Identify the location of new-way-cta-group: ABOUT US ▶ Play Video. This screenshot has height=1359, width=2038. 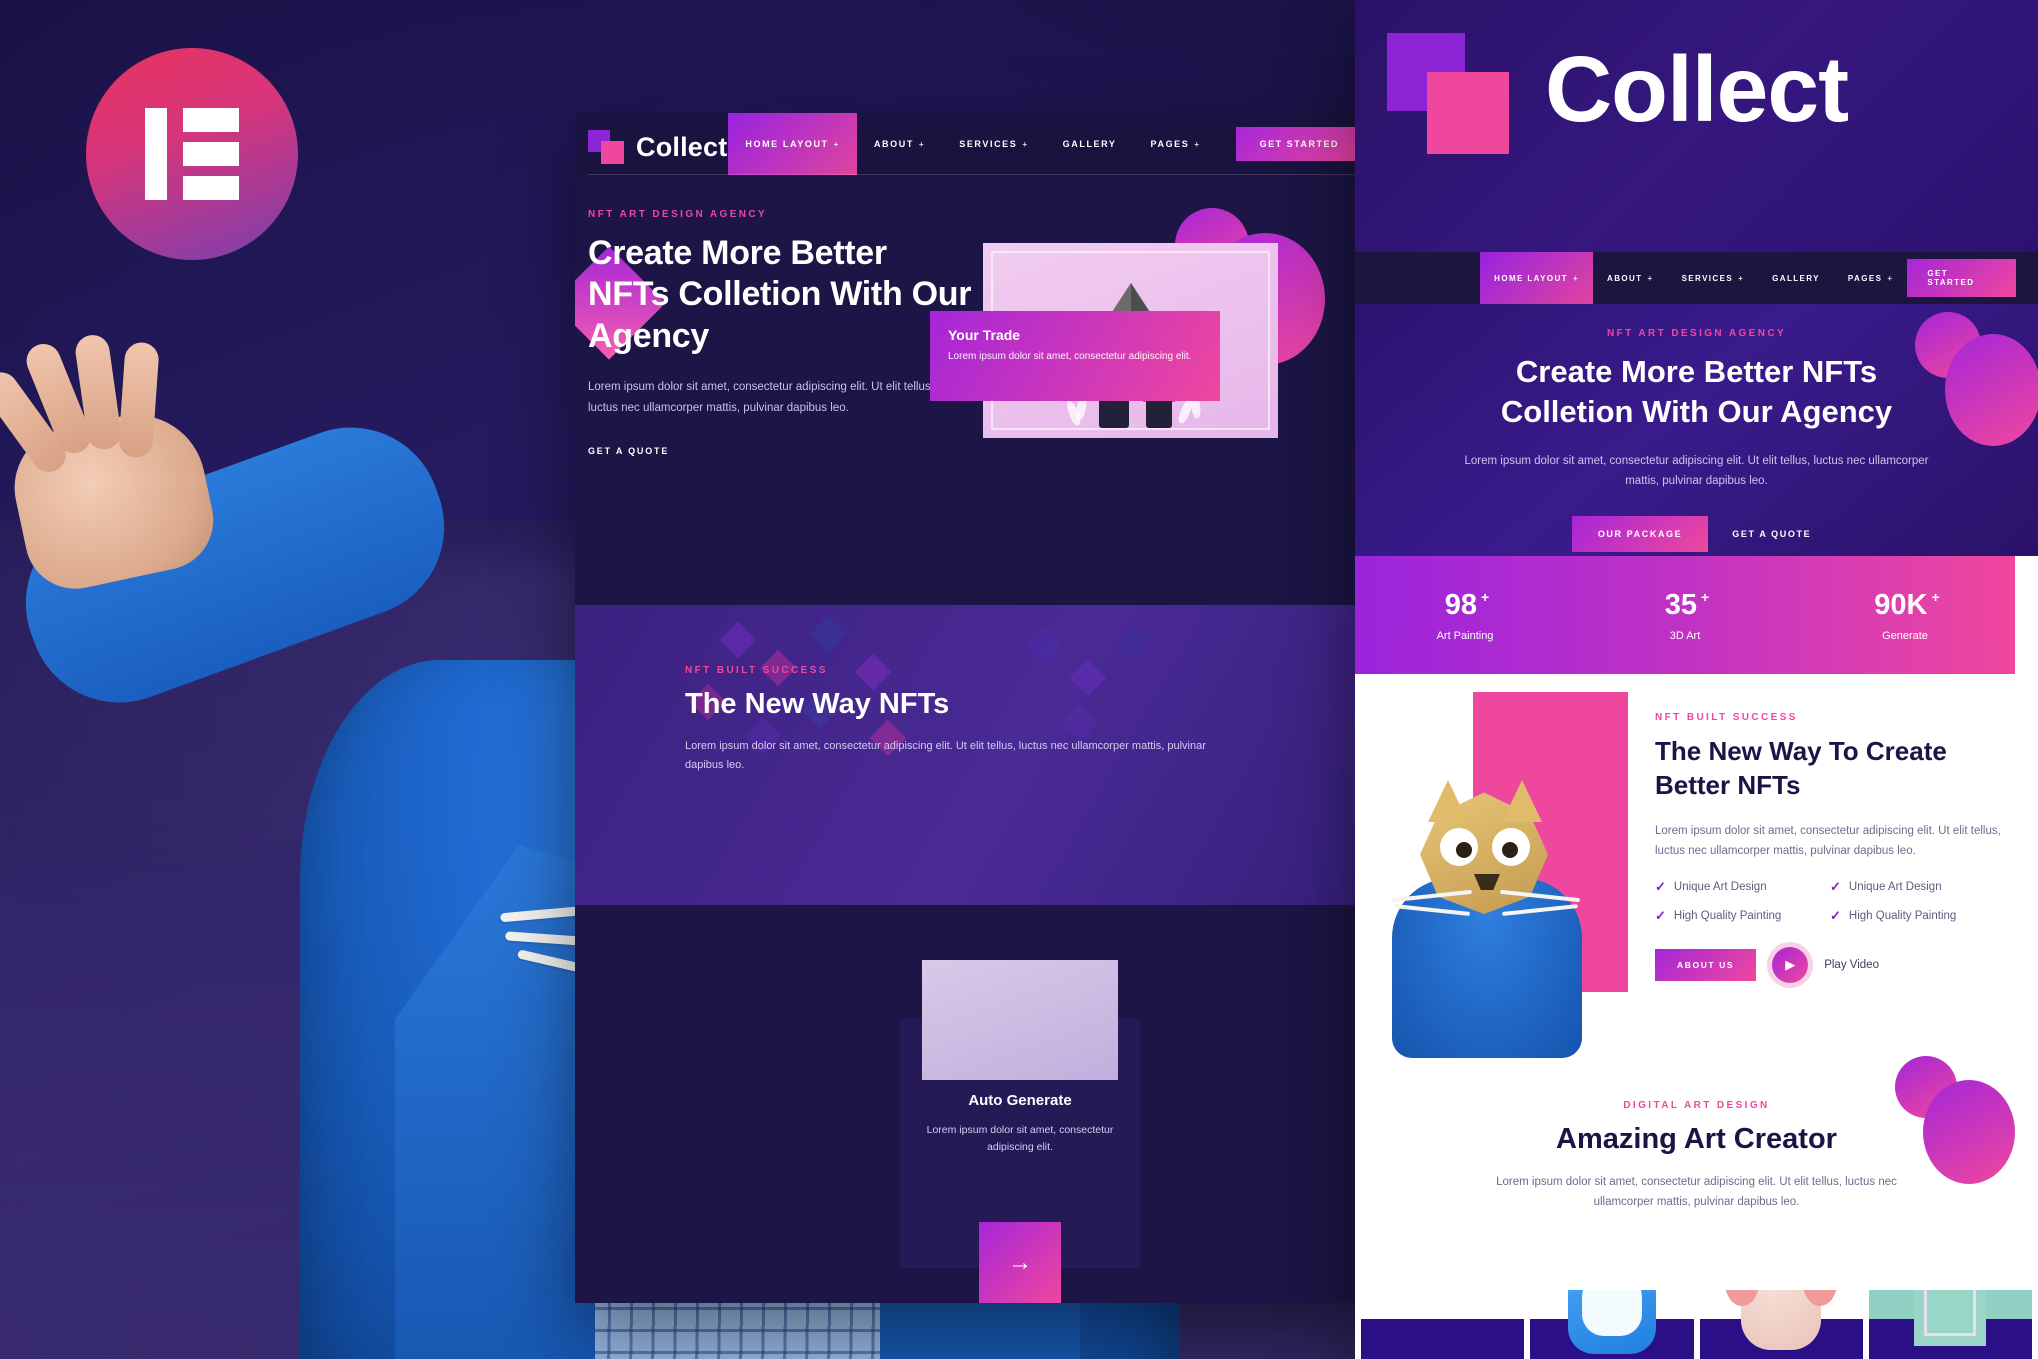
(1830, 964).